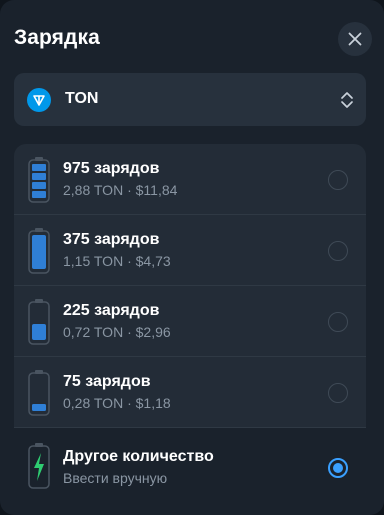  What do you see at coordinates (39, 251) in the screenshot?
I see `battery-full-icon` at bounding box center [39, 251].